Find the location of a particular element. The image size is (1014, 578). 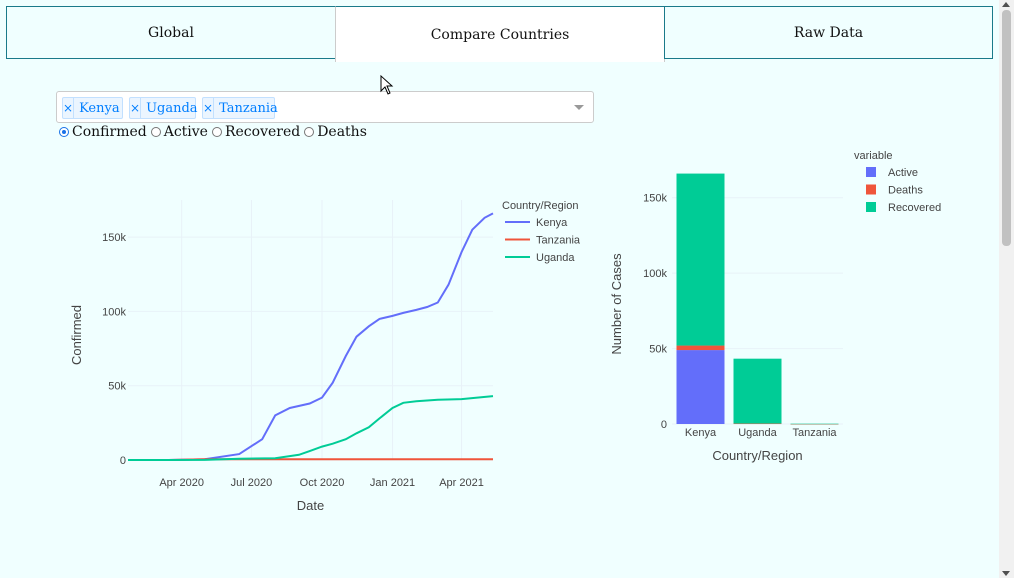

tab-compare-countries: Compare Countries is located at coordinates (500, 34).